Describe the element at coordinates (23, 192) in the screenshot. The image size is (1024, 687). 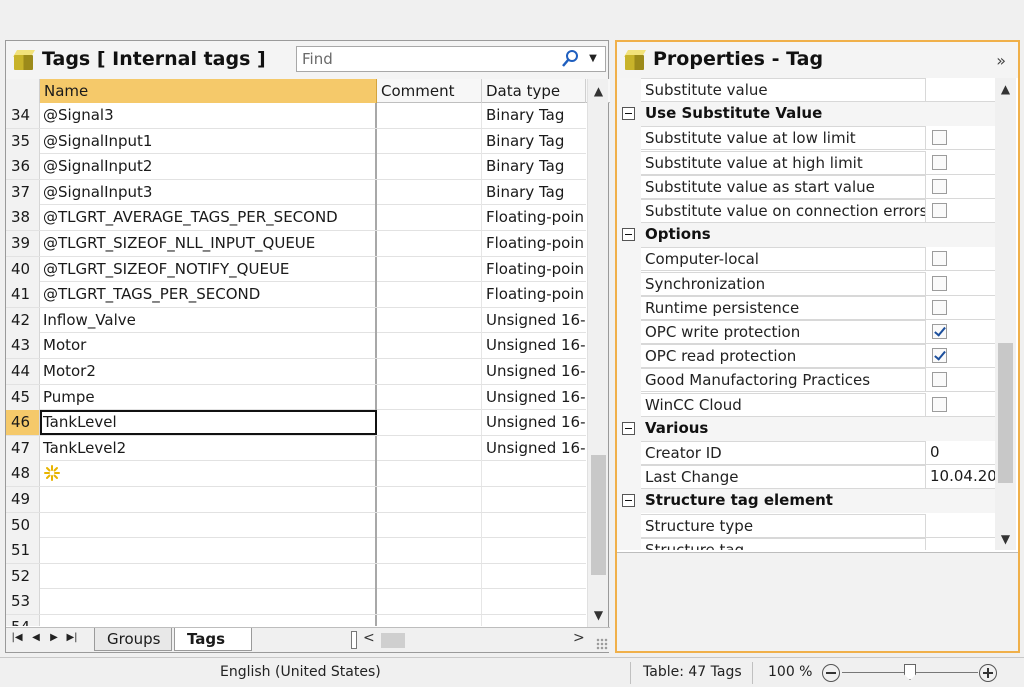
I see `row-number: 37` at that location.